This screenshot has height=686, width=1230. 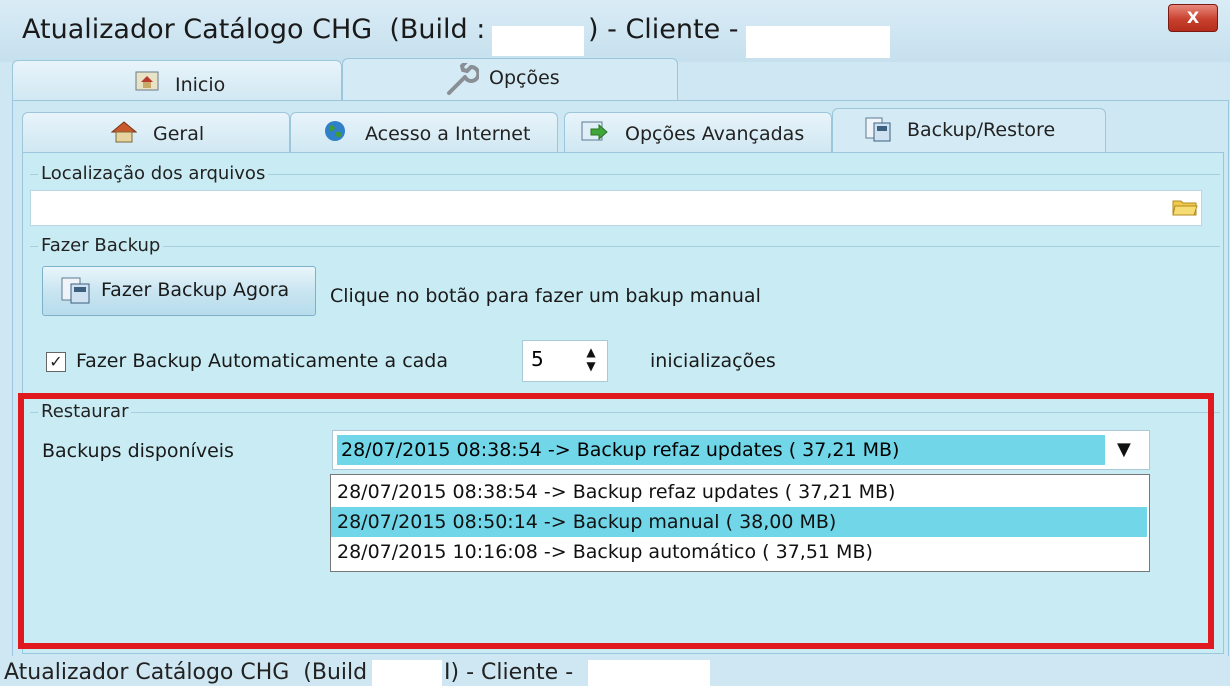 I want to click on window-title-prefix: Atualizador Catálogo CHG (Build :, so click(x=254, y=29).